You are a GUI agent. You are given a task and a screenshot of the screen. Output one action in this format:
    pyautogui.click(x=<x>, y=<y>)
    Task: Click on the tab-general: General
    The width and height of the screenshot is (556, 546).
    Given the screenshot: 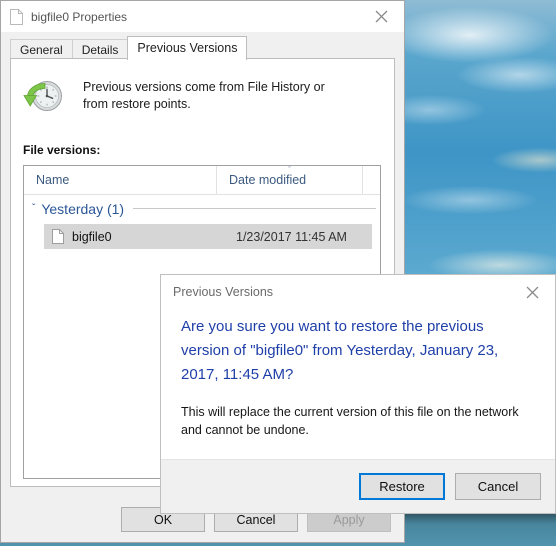 What is the action you would take?
    pyautogui.click(x=41, y=49)
    